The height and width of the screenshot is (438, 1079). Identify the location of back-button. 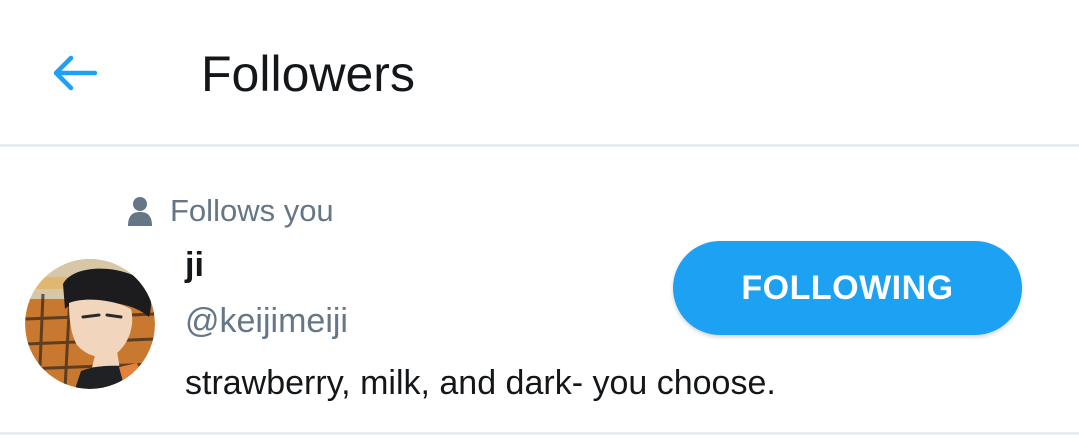
(74, 73).